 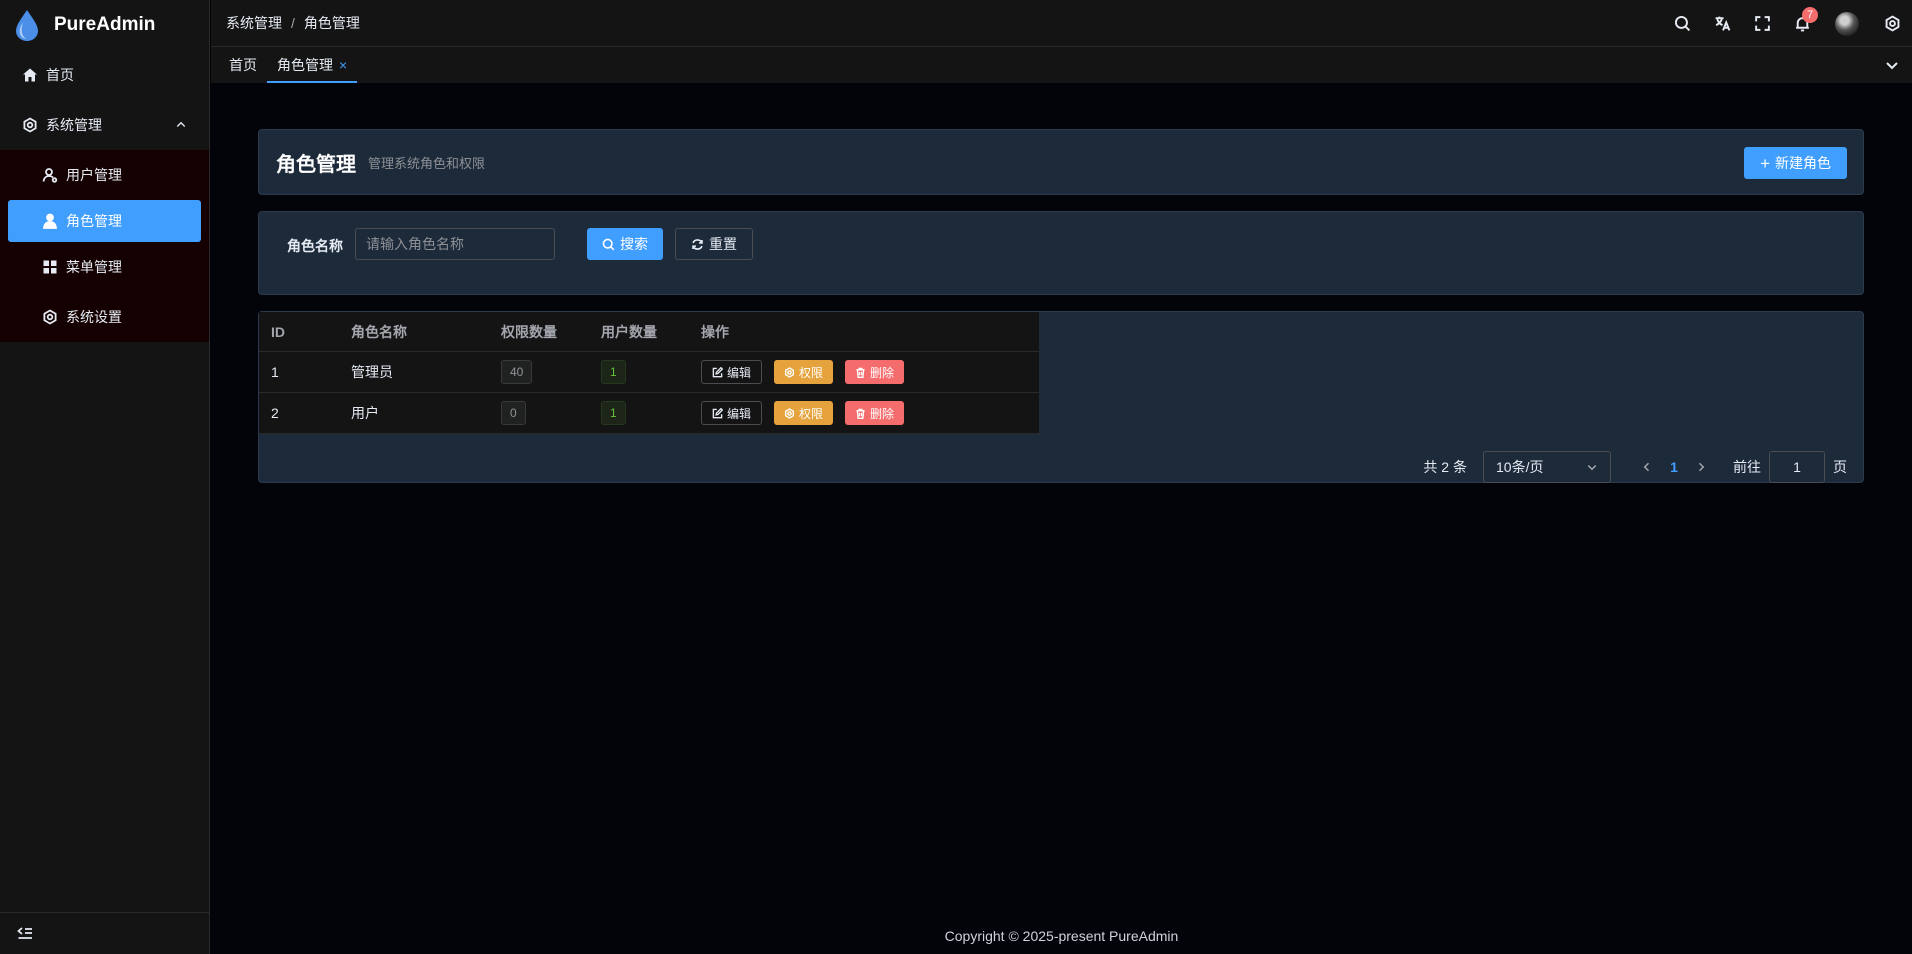 What do you see at coordinates (455, 244) in the screenshot?
I see `role-name-input` at bounding box center [455, 244].